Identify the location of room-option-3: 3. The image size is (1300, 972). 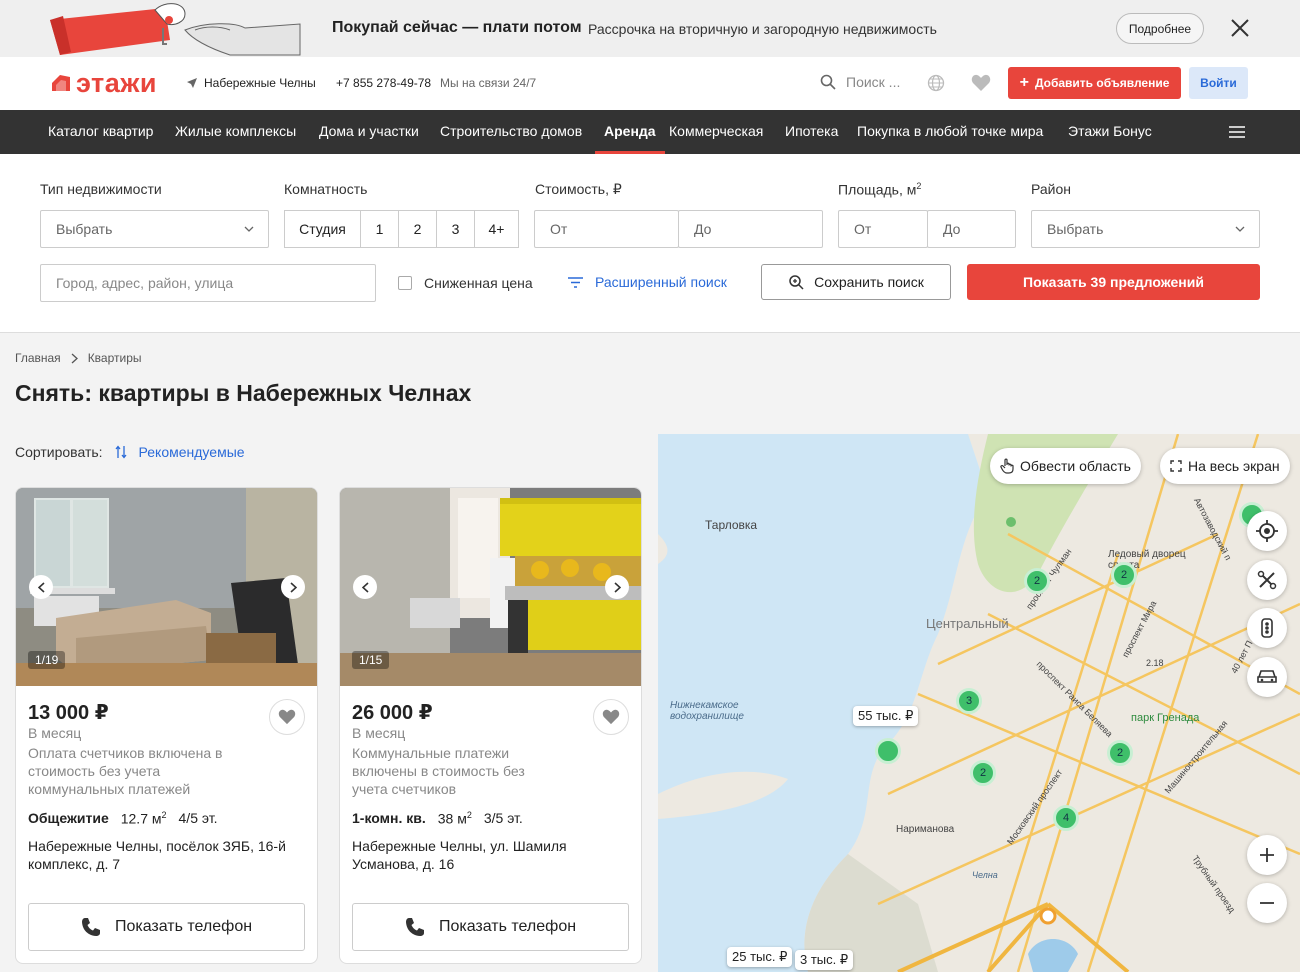
(456, 229).